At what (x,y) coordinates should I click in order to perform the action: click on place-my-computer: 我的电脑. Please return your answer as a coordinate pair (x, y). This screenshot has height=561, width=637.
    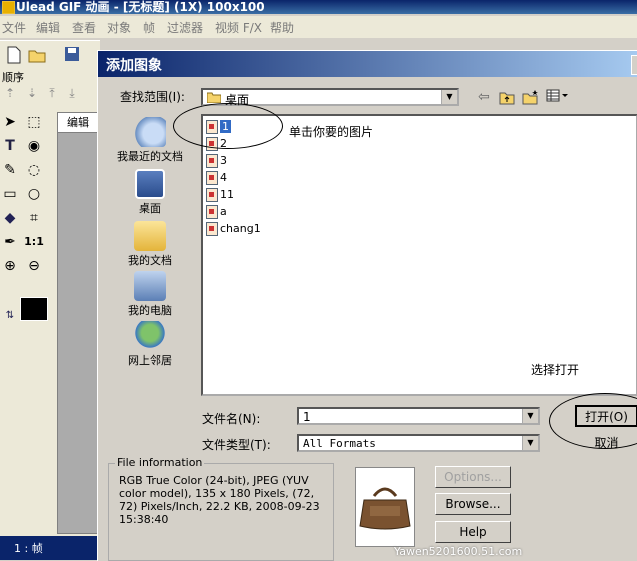
    Looking at the image, I should click on (150, 294).